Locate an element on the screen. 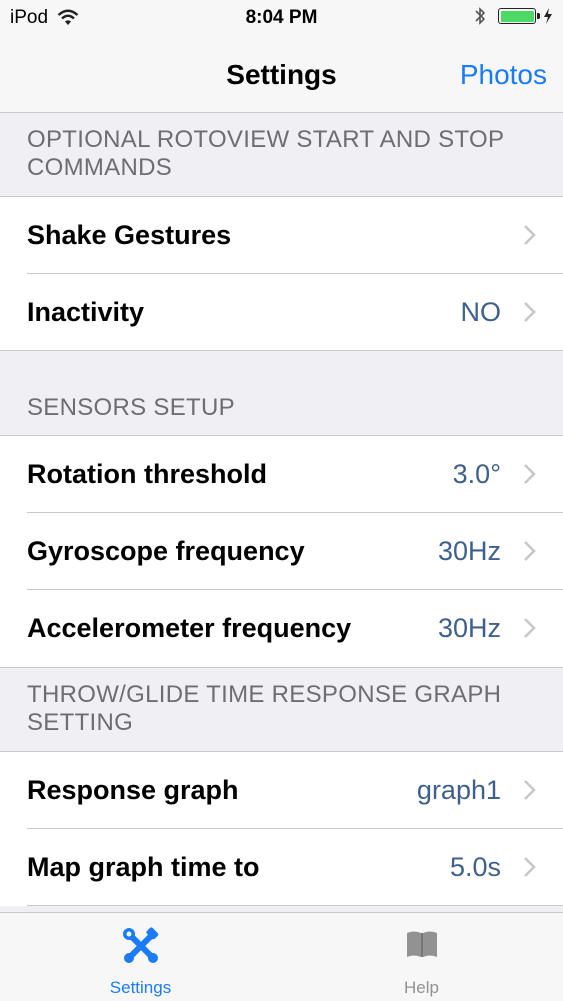 The height and width of the screenshot is (1001, 563). cell-label: Response graph is located at coordinates (133, 790).